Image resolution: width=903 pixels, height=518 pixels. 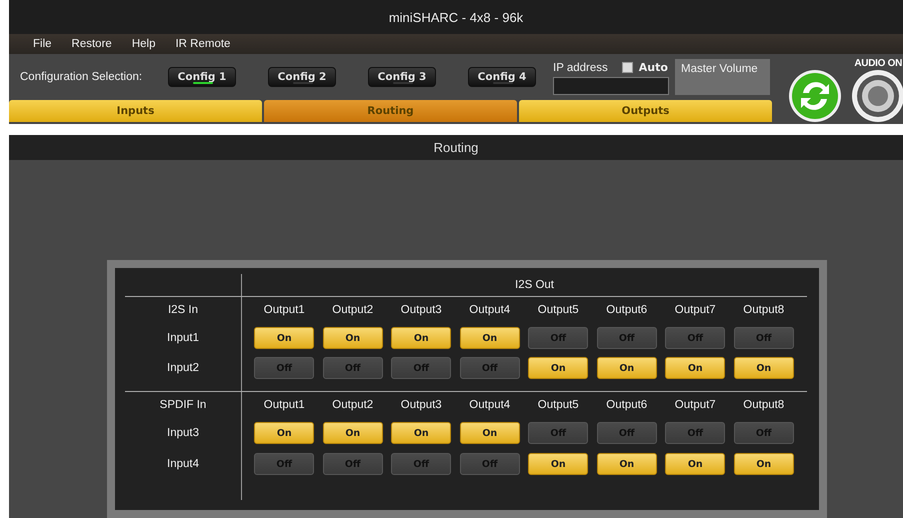 What do you see at coordinates (302, 77) in the screenshot?
I see `config-button: Config 2` at bounding box center [302, 77].